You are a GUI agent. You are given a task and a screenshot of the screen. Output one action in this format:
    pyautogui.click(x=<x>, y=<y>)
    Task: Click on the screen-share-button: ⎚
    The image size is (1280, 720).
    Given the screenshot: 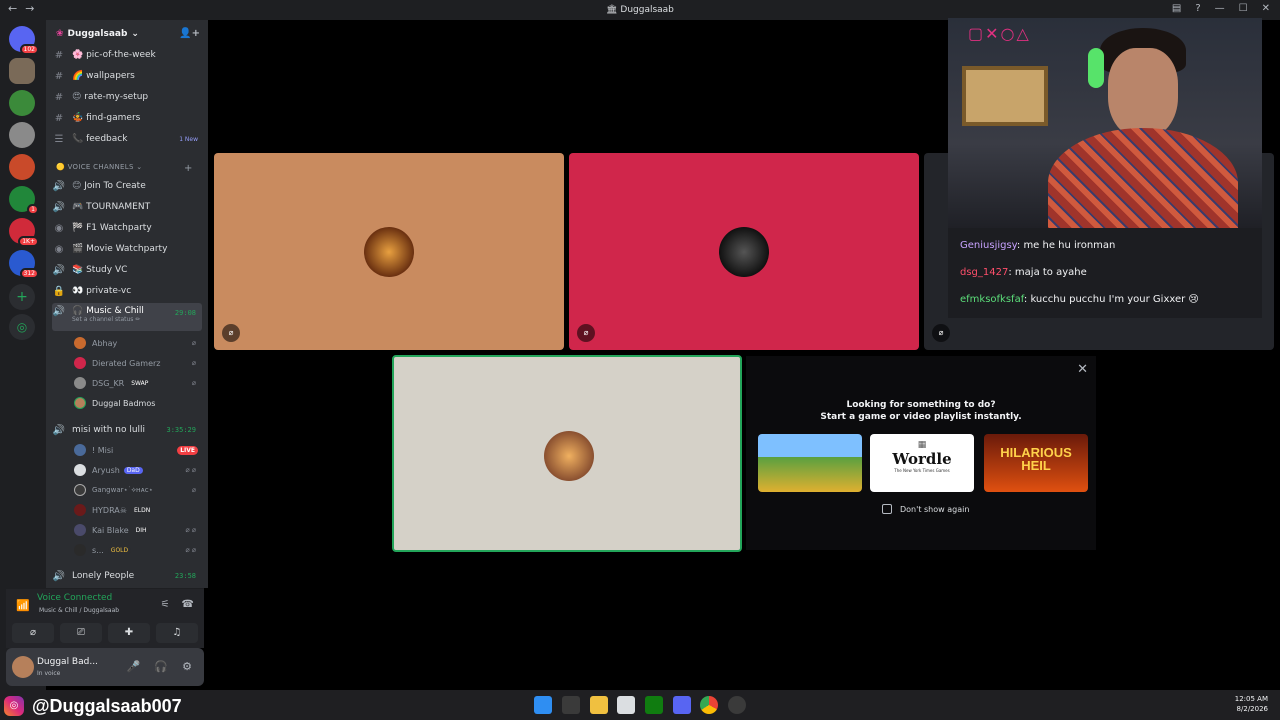 What is the action you would take?
    pyautogui.click(x=81, y=633)
    